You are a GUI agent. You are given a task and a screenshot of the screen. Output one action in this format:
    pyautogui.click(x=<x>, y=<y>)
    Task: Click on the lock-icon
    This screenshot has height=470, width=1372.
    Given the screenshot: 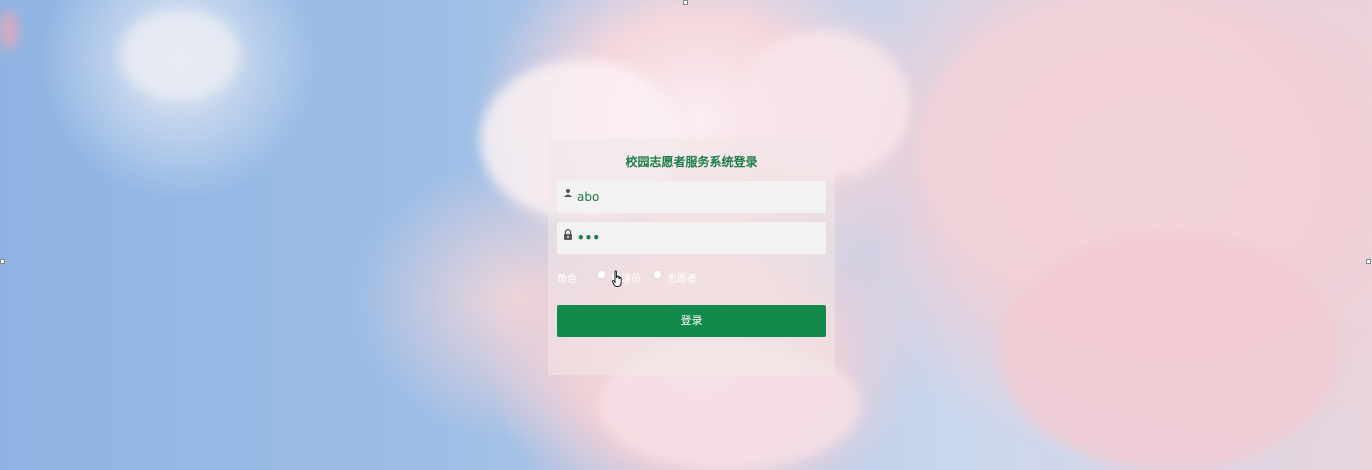 What is the action you would take?
    pyautogui.click(x=568, y=235)
    